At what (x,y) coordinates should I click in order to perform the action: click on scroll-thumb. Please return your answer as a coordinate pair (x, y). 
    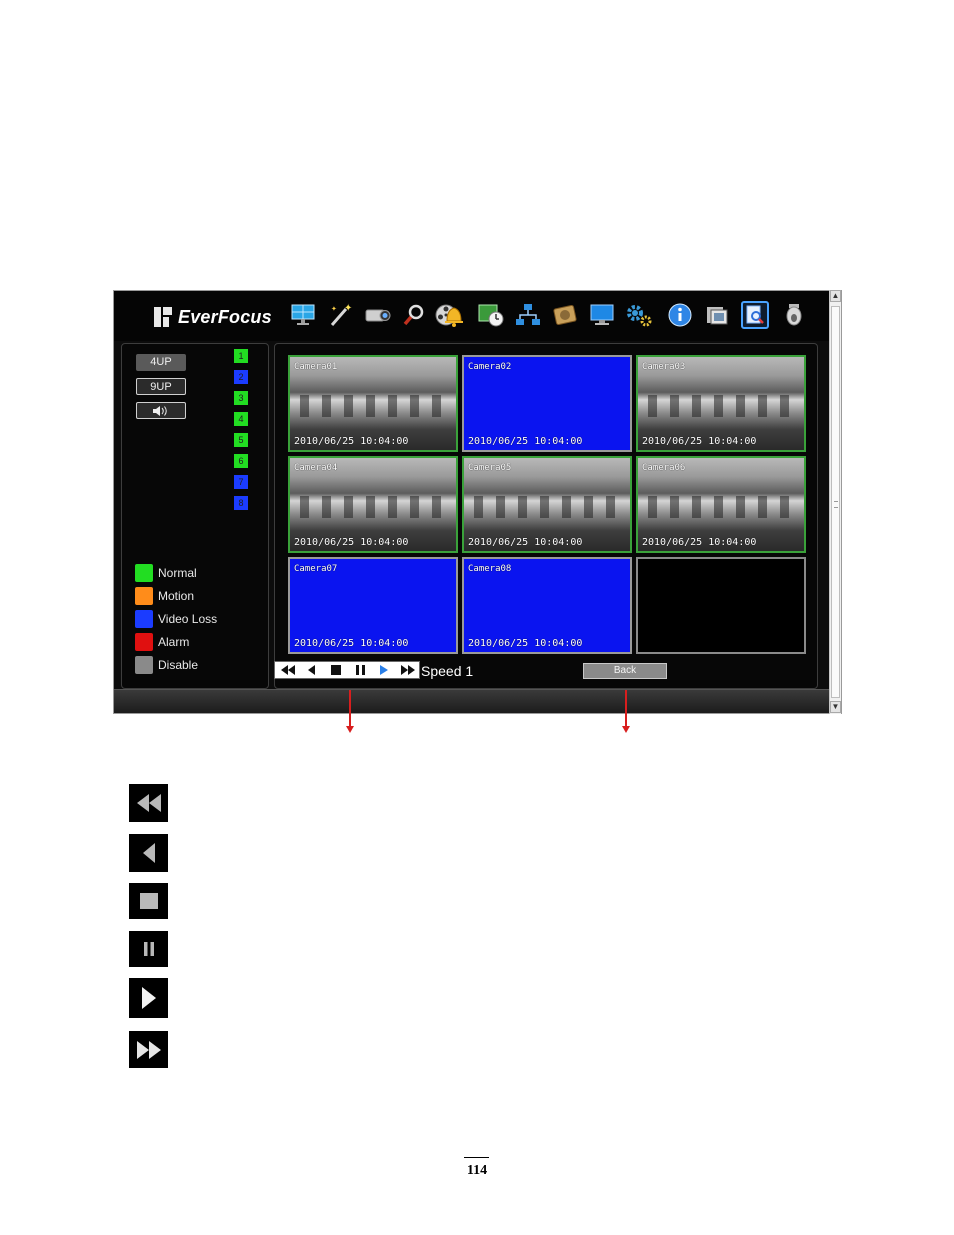
    Looking at the image, I should click on (835, 502).